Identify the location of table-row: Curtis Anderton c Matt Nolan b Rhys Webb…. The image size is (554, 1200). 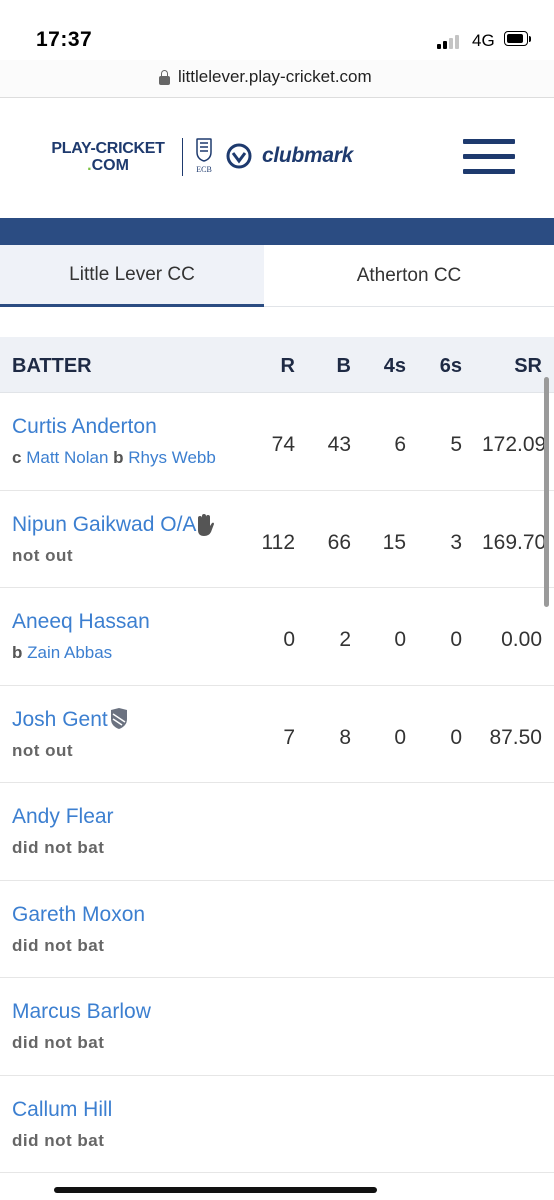
(277, 442).